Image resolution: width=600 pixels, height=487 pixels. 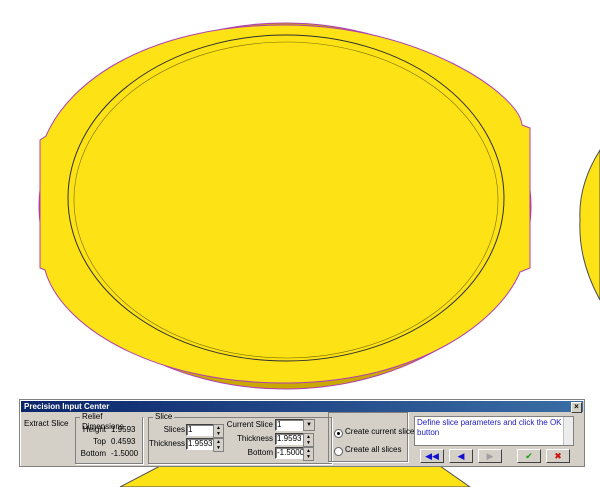 I want to click on create-current-label: Create current slice, so click(x=380, y=431).